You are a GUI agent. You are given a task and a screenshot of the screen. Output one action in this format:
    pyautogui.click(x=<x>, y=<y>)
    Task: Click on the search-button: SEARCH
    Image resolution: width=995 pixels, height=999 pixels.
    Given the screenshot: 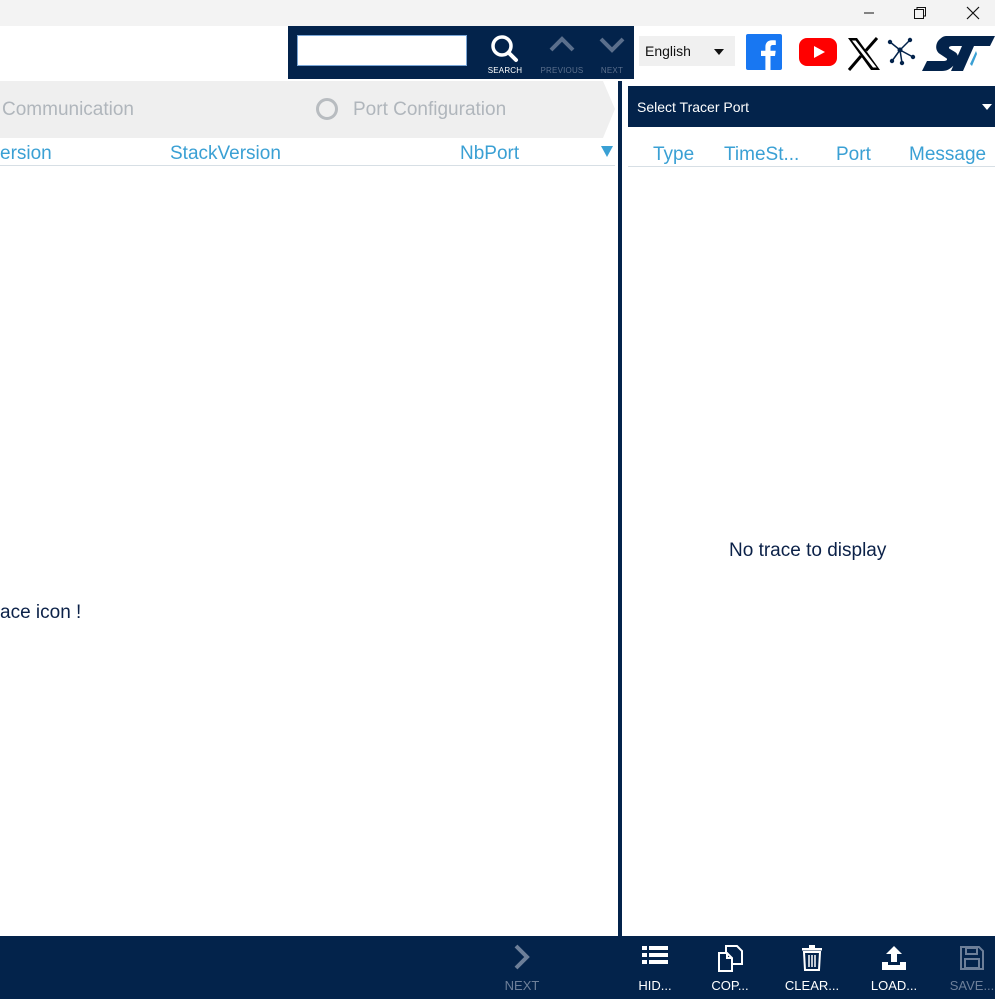 What is the action you would take?
    pyautogui.click(x=505, y=53)
    